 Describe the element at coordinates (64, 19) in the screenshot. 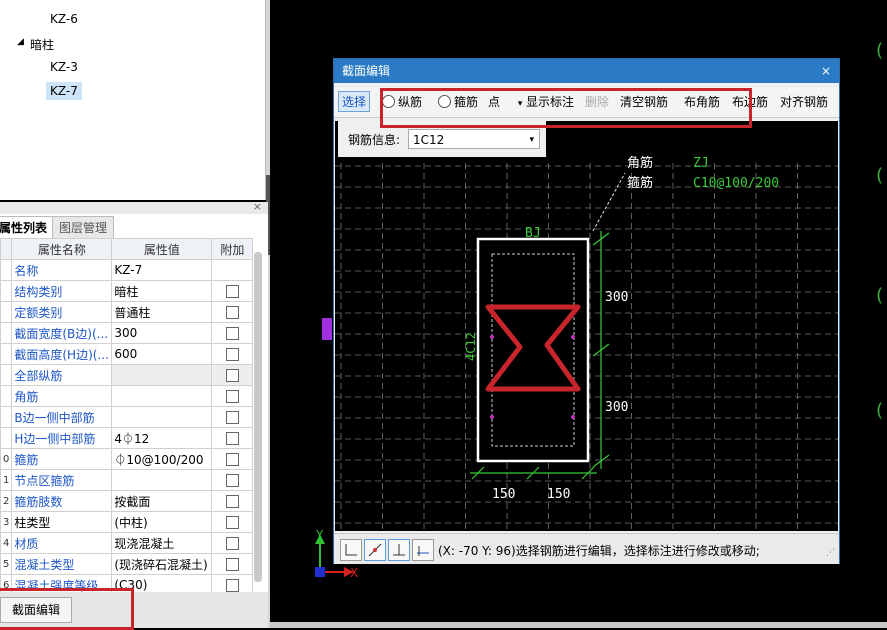

I see `tree-item-kz6: KZ-6` at that location.